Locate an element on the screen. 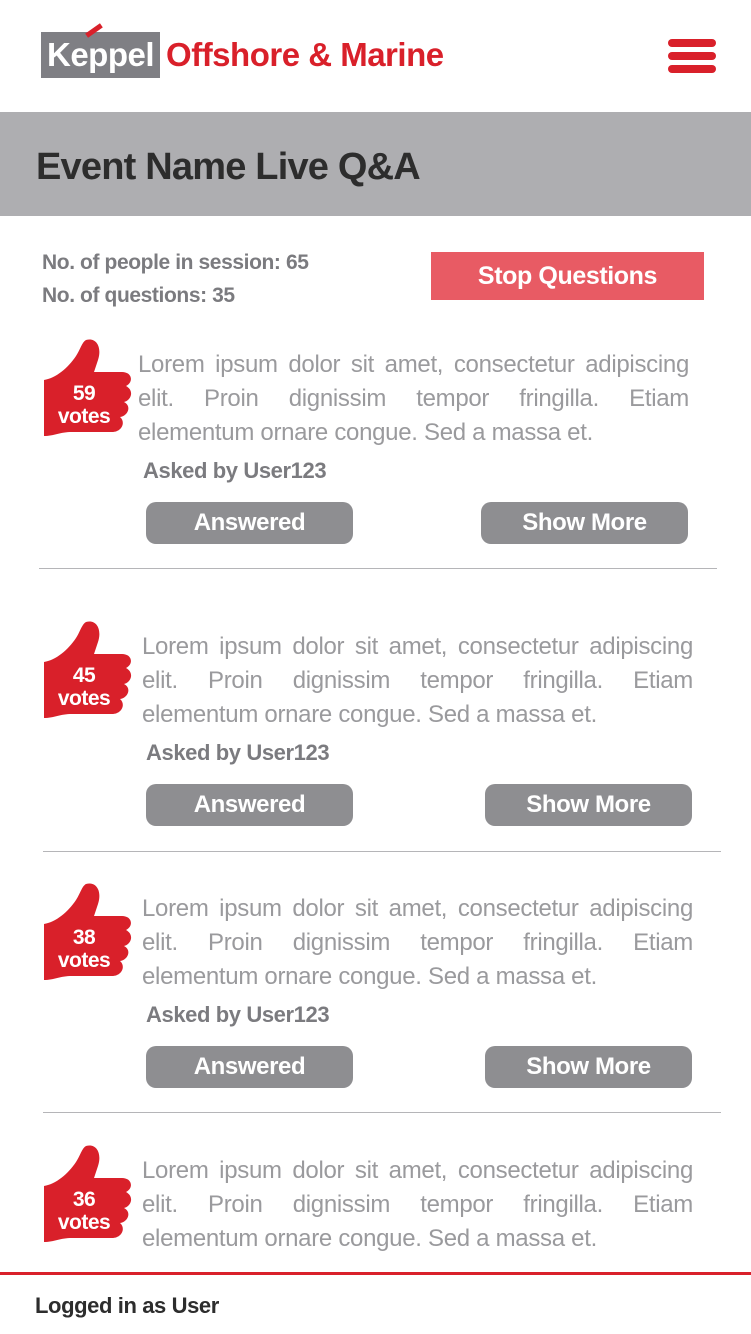  vote-count: 38 is located at coordinates (84, 937).